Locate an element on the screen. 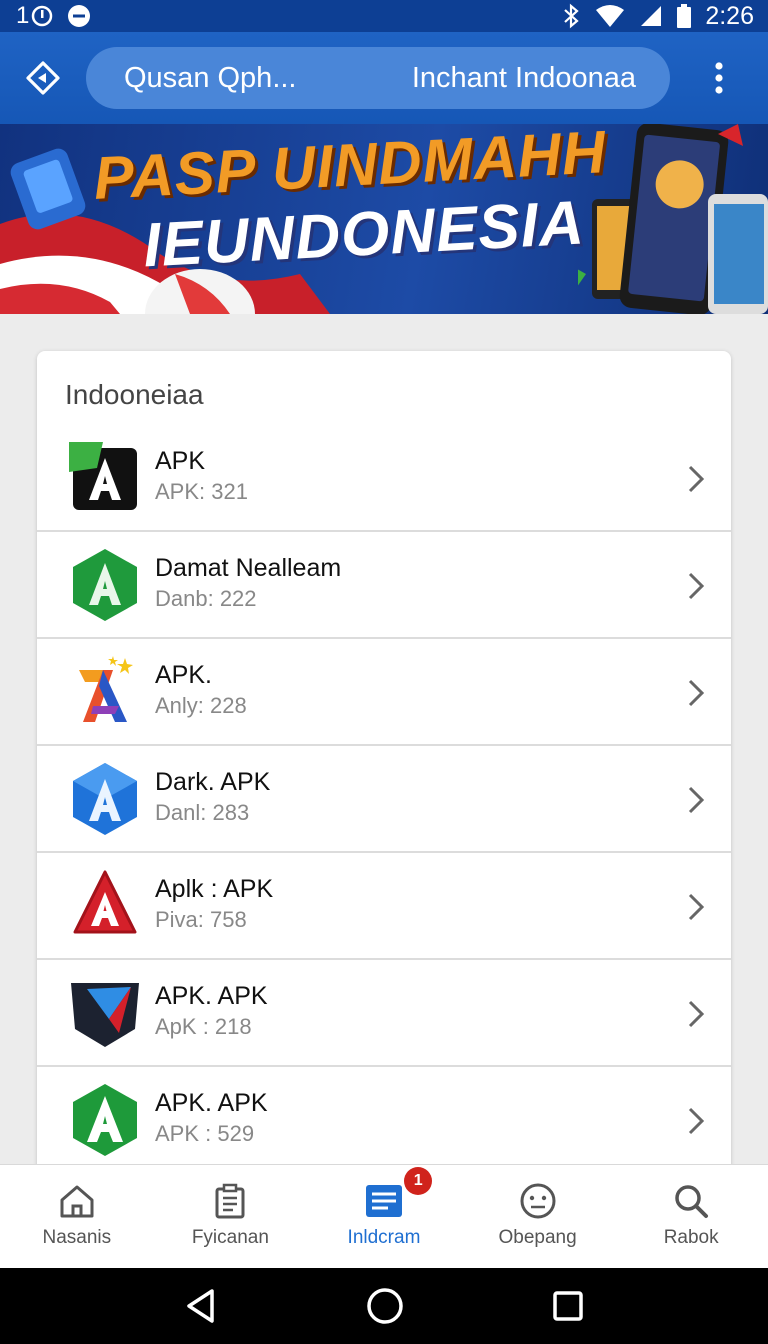 Image resolution: width=768 pixels, height=1344 pixels. battery-icon is located at coordinates (684, 16).